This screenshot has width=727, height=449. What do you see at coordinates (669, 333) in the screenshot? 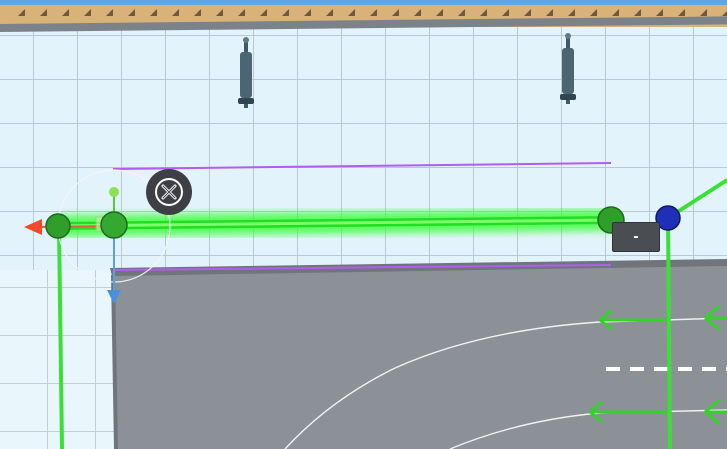
I see `path-vertical-right` at bounding box center [669, 333].